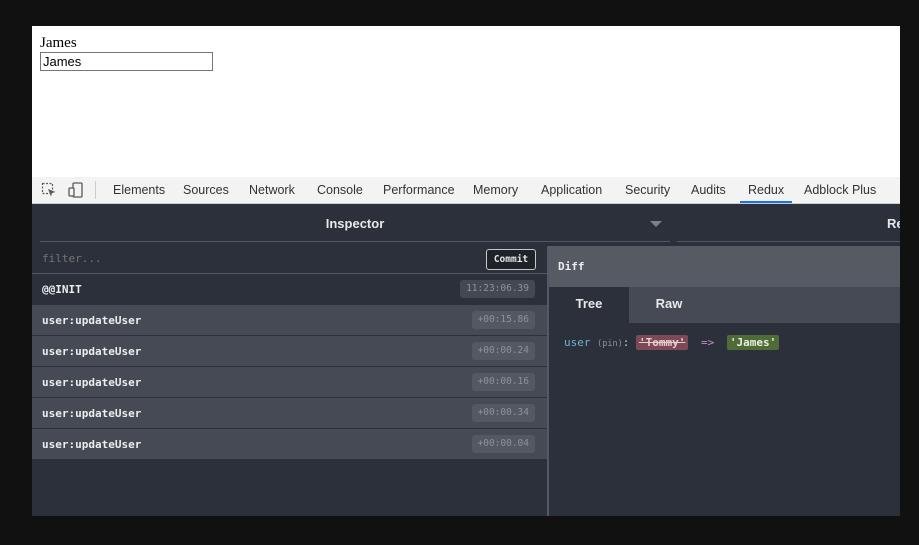 The height and width of the screenshot is (545, 919). I want to click on action-timestamp: +00:00.34, so click(503, 413).